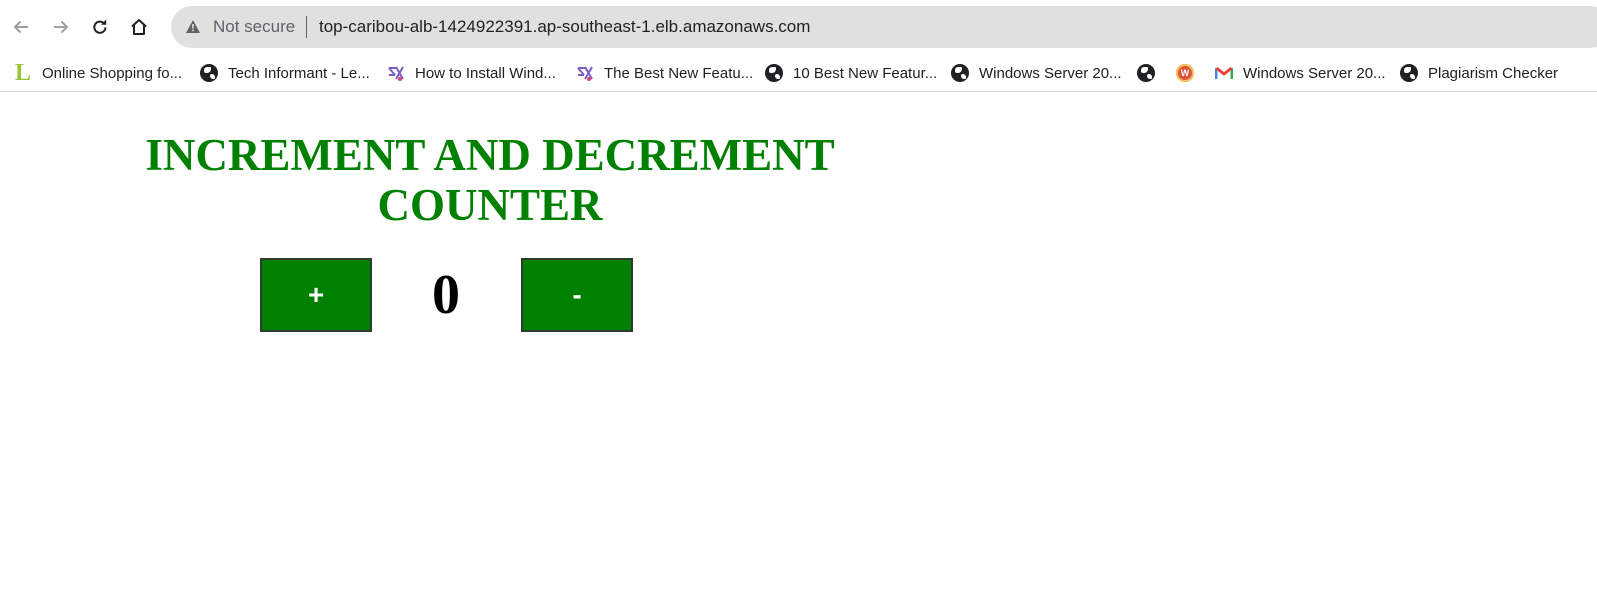  I want to click on w-badge-icon: W, so click(1185, 73).